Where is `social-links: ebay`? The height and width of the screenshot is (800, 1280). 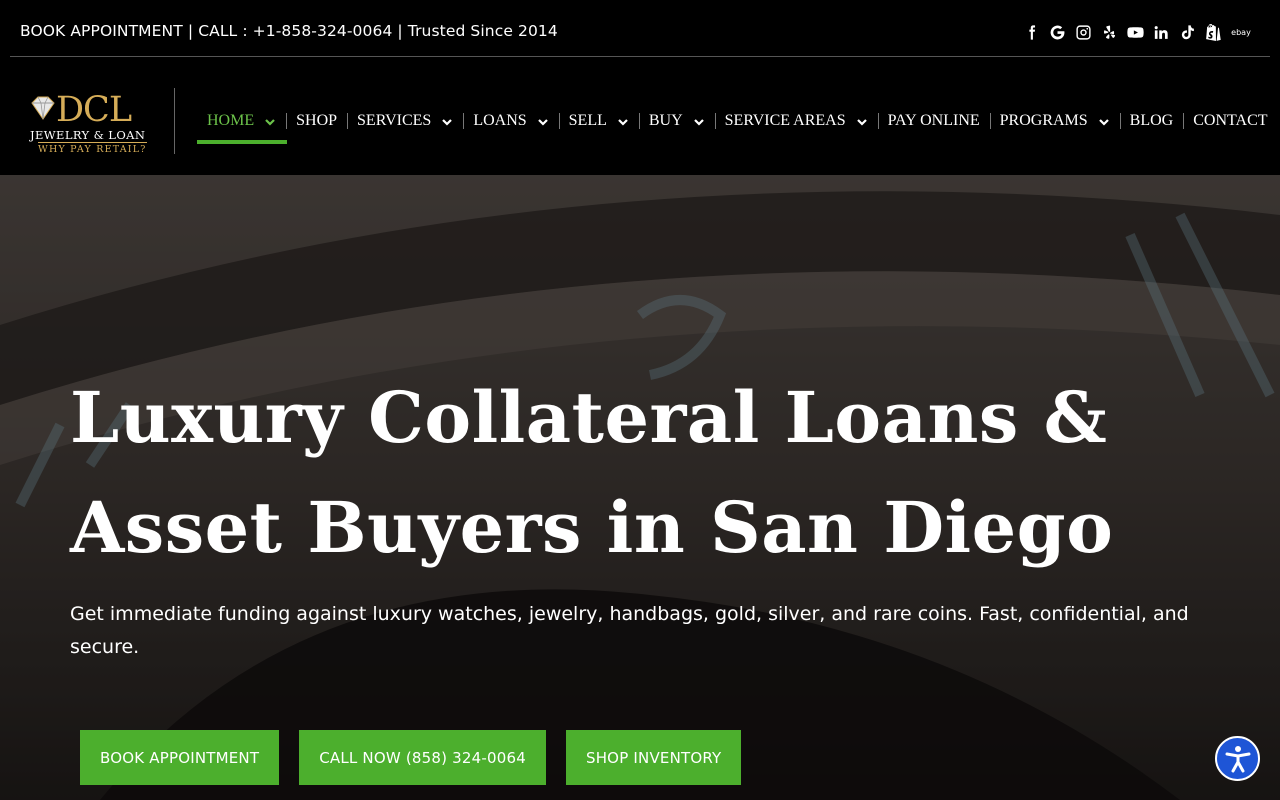
social-links: ebay is located at coordinates (1137, 32).